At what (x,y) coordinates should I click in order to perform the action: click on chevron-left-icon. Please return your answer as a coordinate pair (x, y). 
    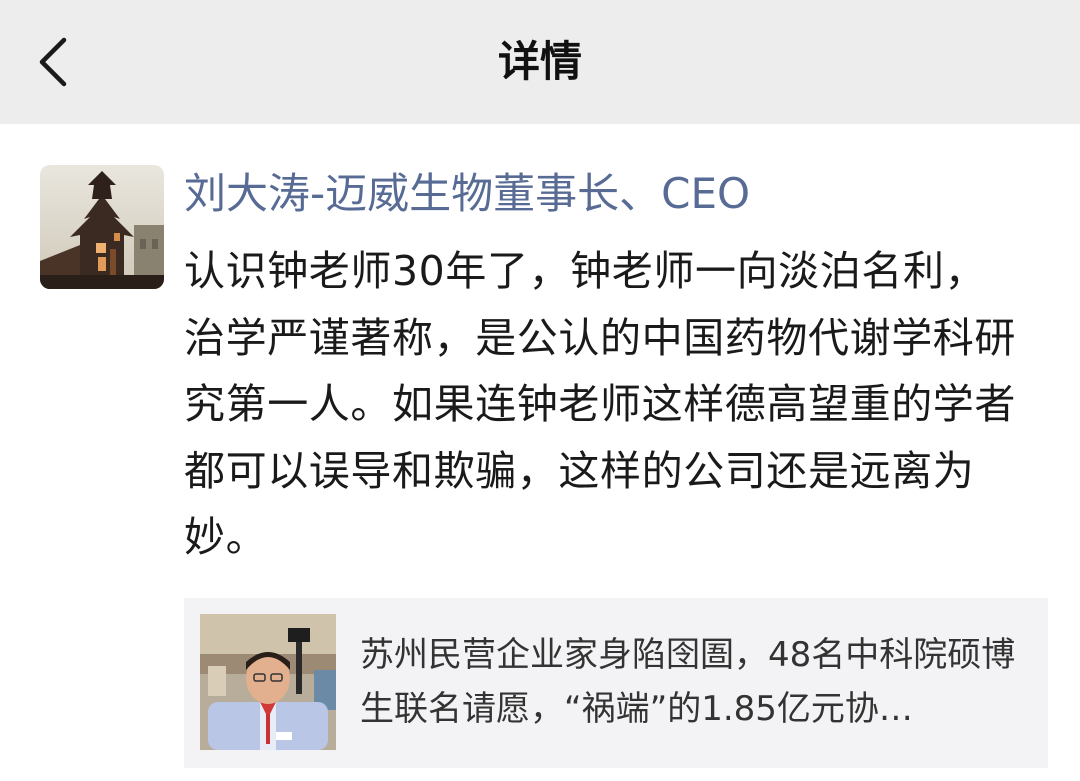
    Looking at the image, I should click on (53, 62).